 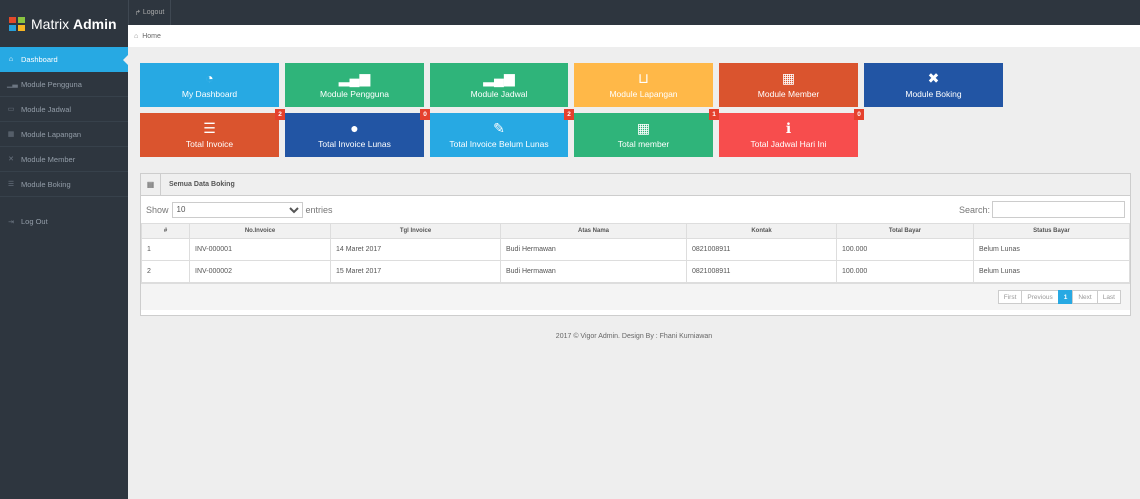 What do you see at coordinates (260, 271) in the screenshot?
I see `table-cell: INV-000002` at bounding box center [260, 271].